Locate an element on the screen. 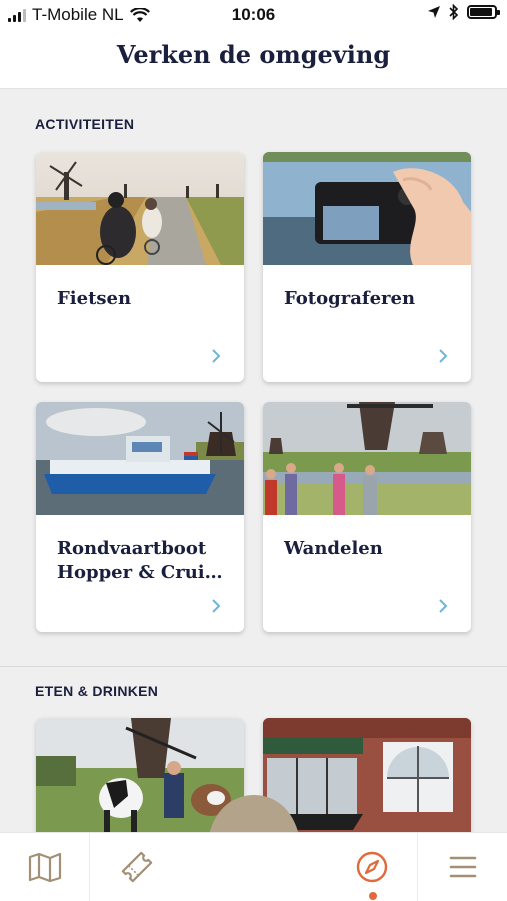 The width and height of the screenshot is (507, 901). menu-icon is located at coordinates (462, 867).